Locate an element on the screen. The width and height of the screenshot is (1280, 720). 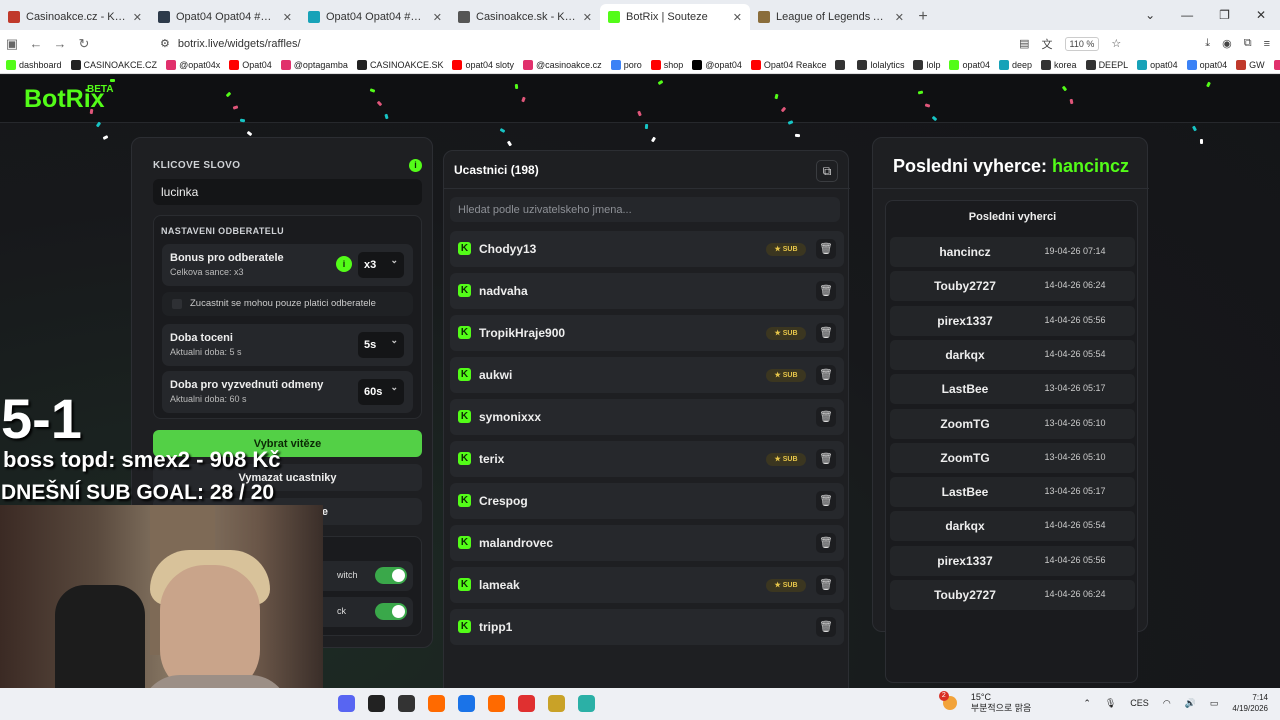
weather-icon: 2 is located at coordinates (947, 700).